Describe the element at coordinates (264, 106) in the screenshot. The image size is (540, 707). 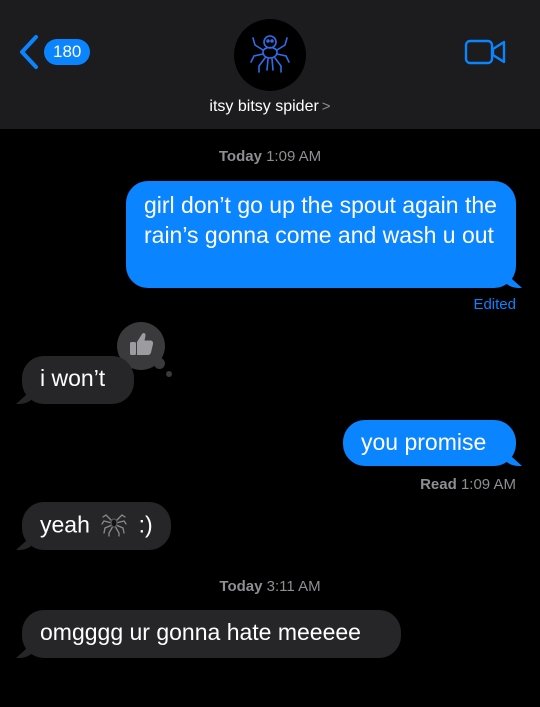
I see `contact-name: itsy bitsy spider` at that location.